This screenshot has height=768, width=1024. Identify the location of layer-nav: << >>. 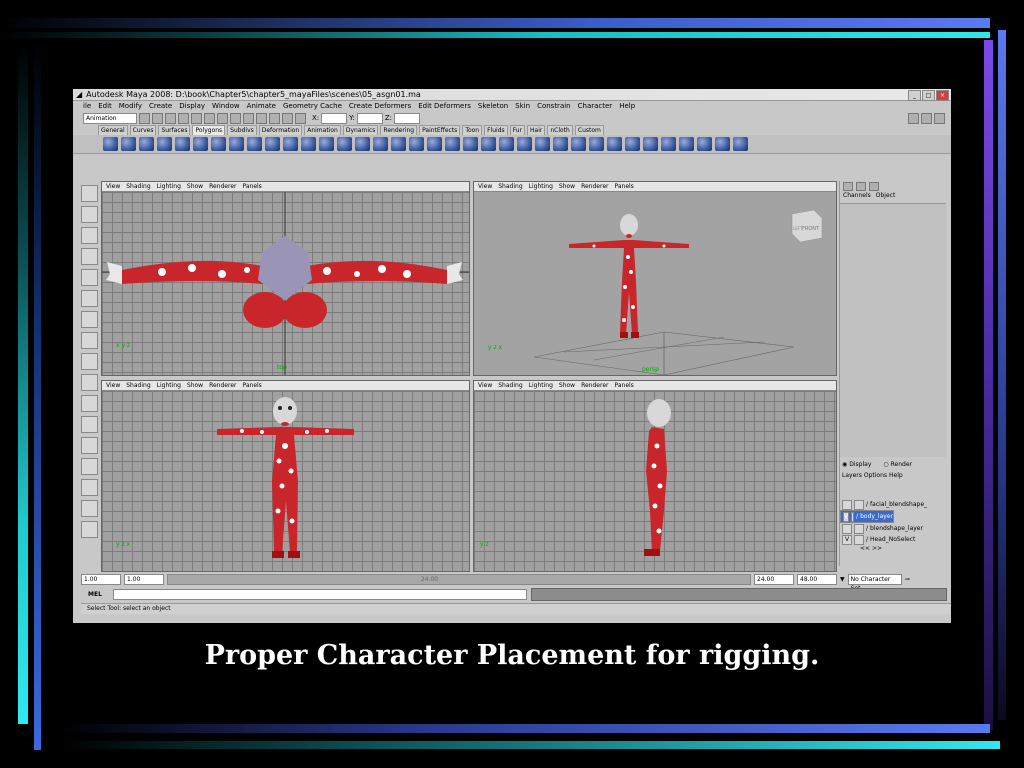
(893, 548).